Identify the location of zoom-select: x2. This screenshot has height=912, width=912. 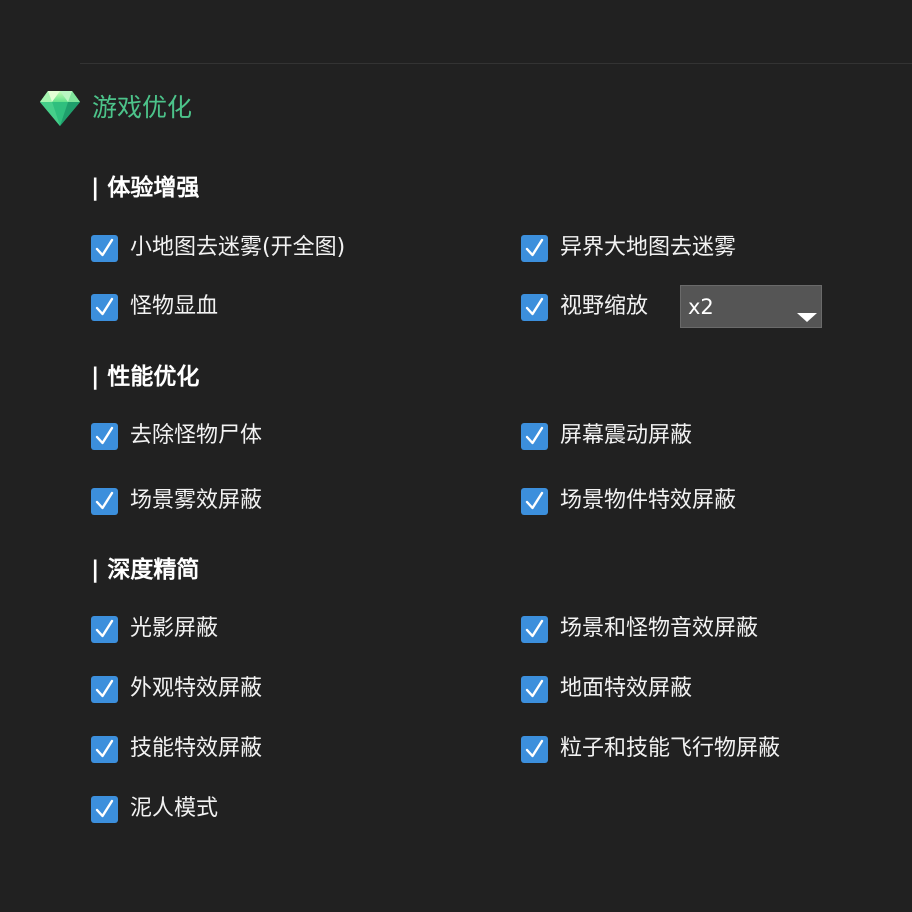
(751, 306).